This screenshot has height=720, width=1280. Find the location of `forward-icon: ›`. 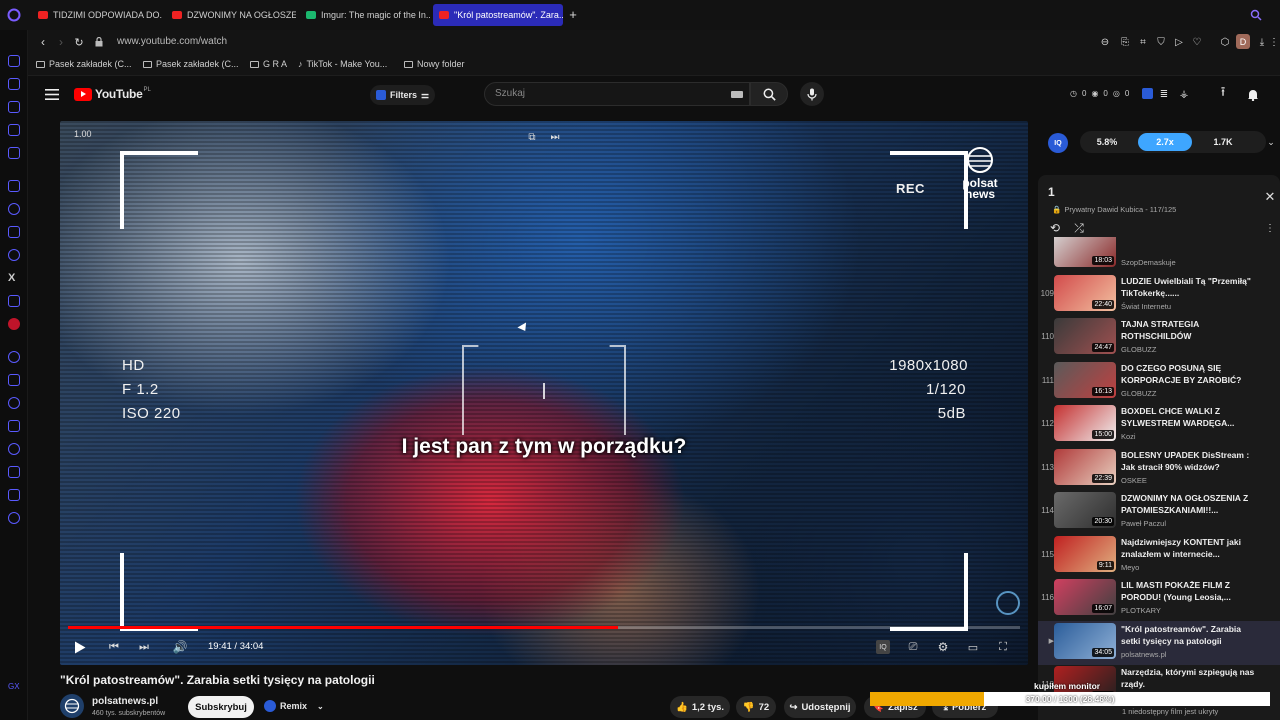

forward-icon: › is located at coordinates (61, 42).